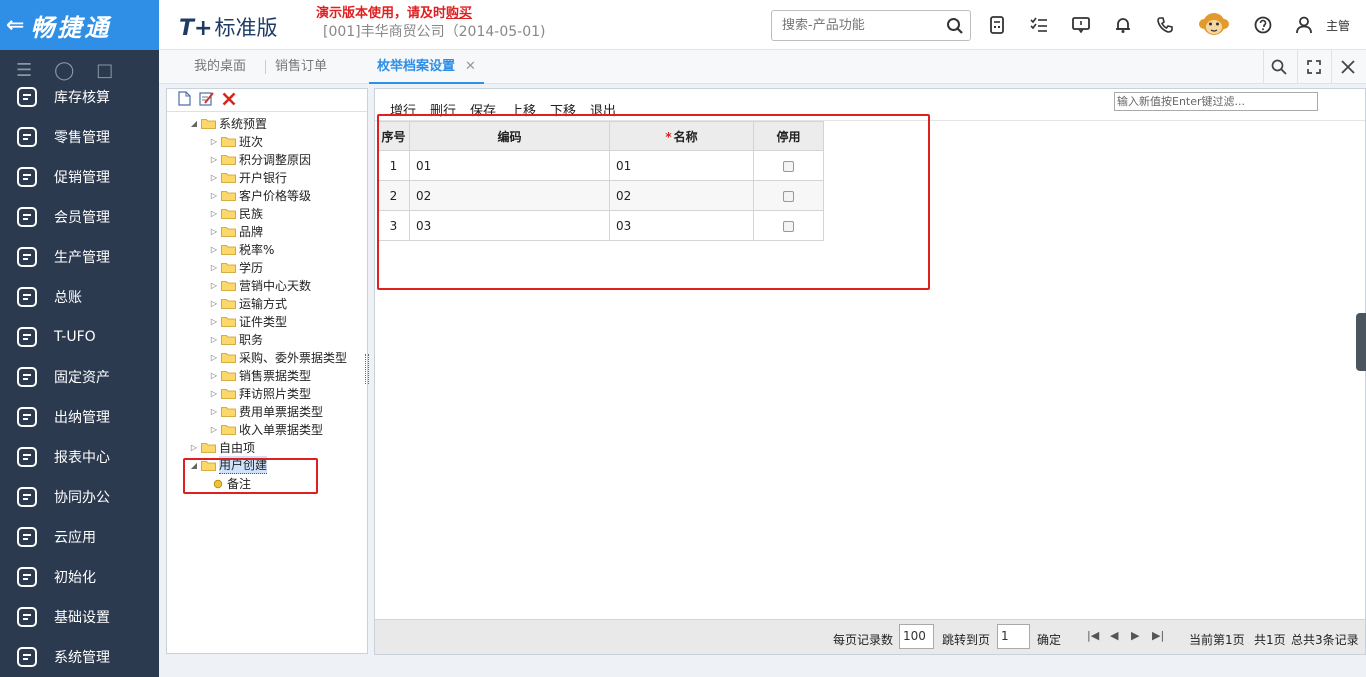 This screenshot has height=677, width=1366. I want to click on sidebar-item: 出纳管理, so click(79, 417).